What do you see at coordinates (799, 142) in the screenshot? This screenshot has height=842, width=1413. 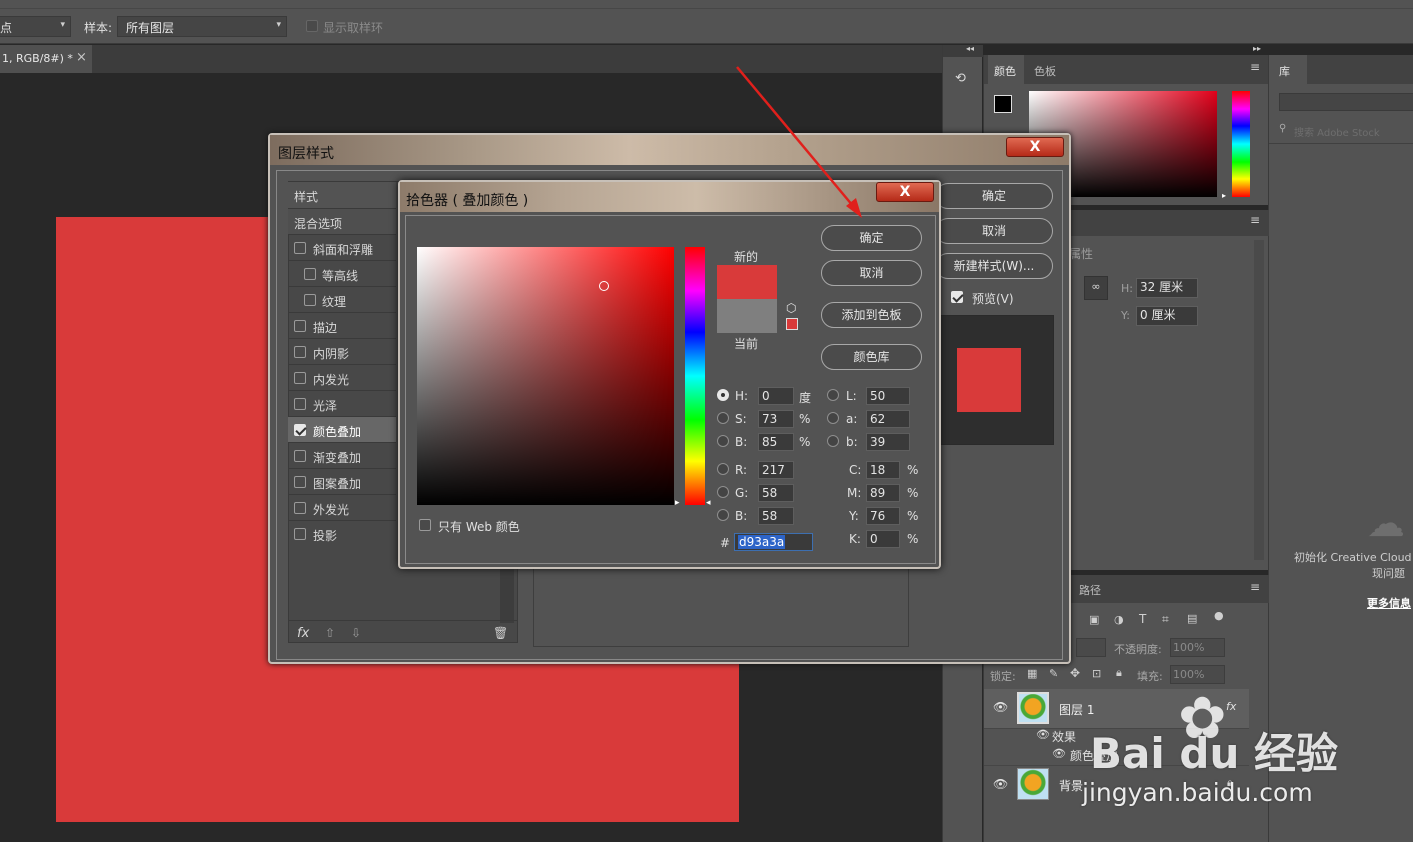 I see `annotation-arrow` at bounding box center [799, 142].